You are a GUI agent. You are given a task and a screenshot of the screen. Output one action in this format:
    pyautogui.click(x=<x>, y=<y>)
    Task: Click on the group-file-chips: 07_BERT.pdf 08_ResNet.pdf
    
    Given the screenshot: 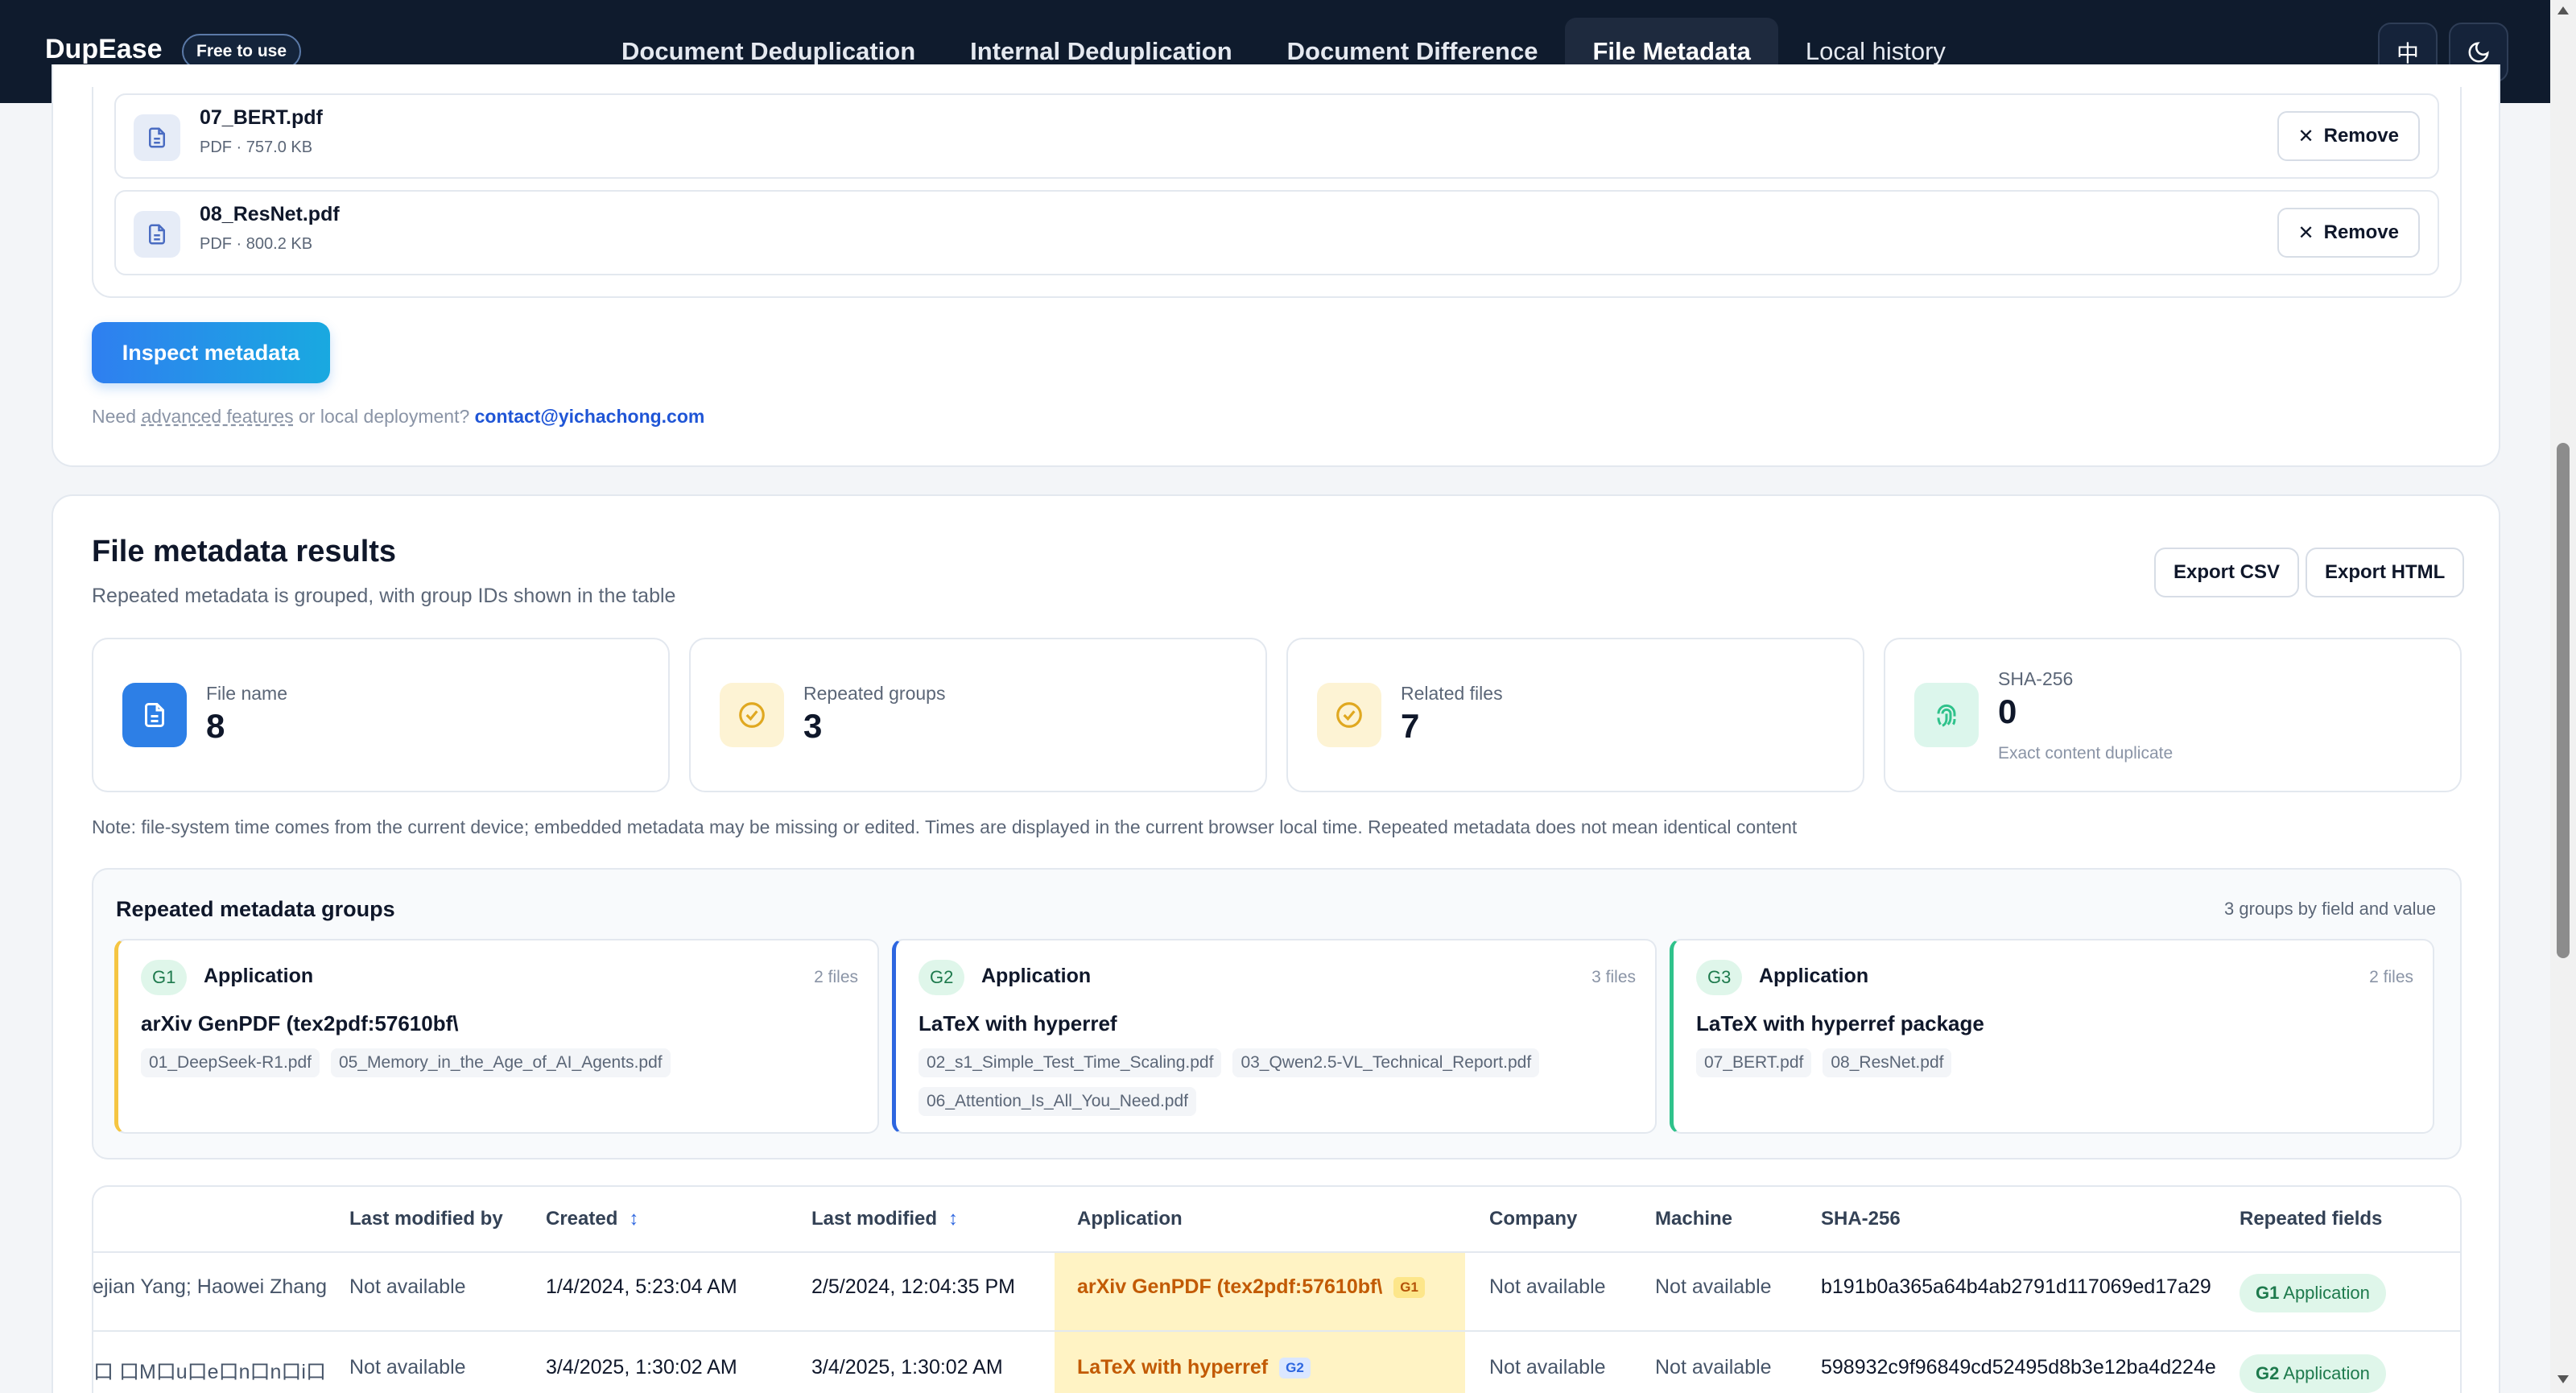 What is the action you would take?
    pyautogui.click(x=2058, y=1062)
    